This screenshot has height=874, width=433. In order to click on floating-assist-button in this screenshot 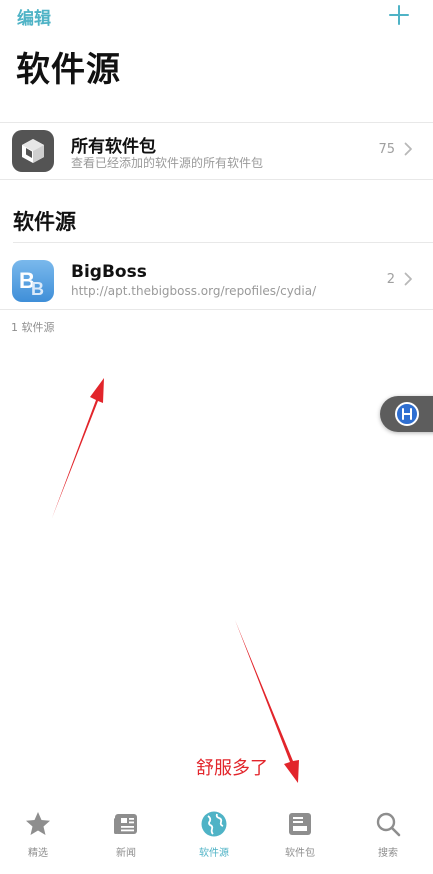, I will do `click(406, 414)`.